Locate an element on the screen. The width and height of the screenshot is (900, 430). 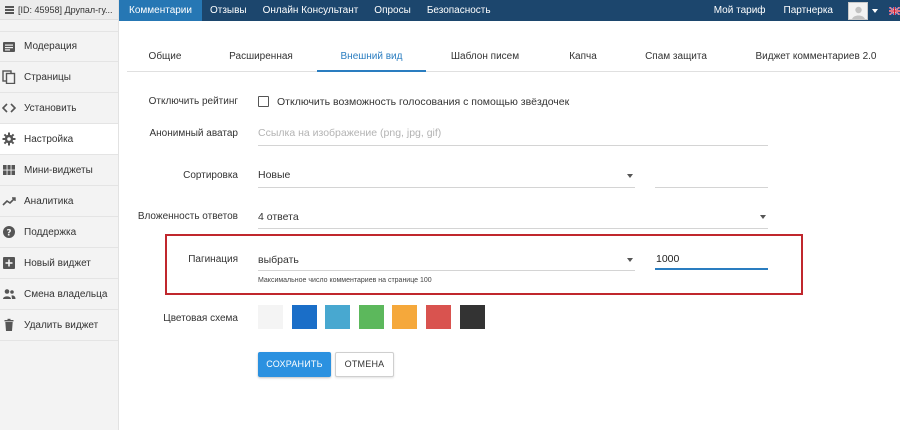
sidebar-item-change-owner: Смена владельца is located at coordinates (59, 294).